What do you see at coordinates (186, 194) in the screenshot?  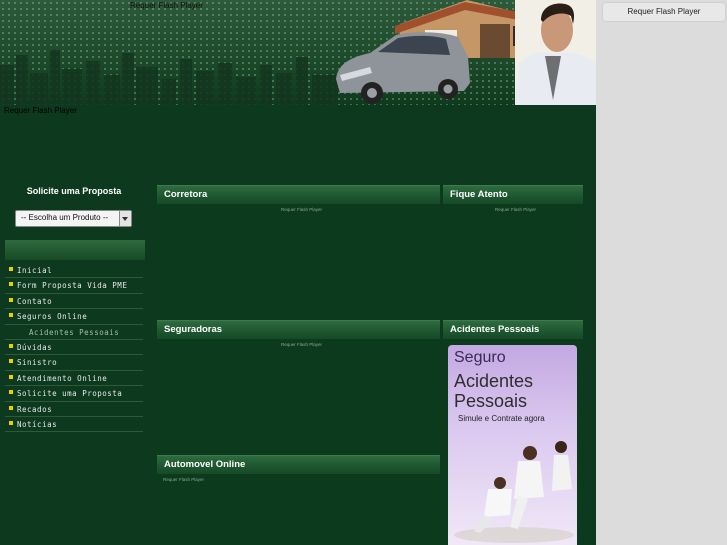 I see `panel-corretora-title: Corretora` at bounding box center [186, 194].